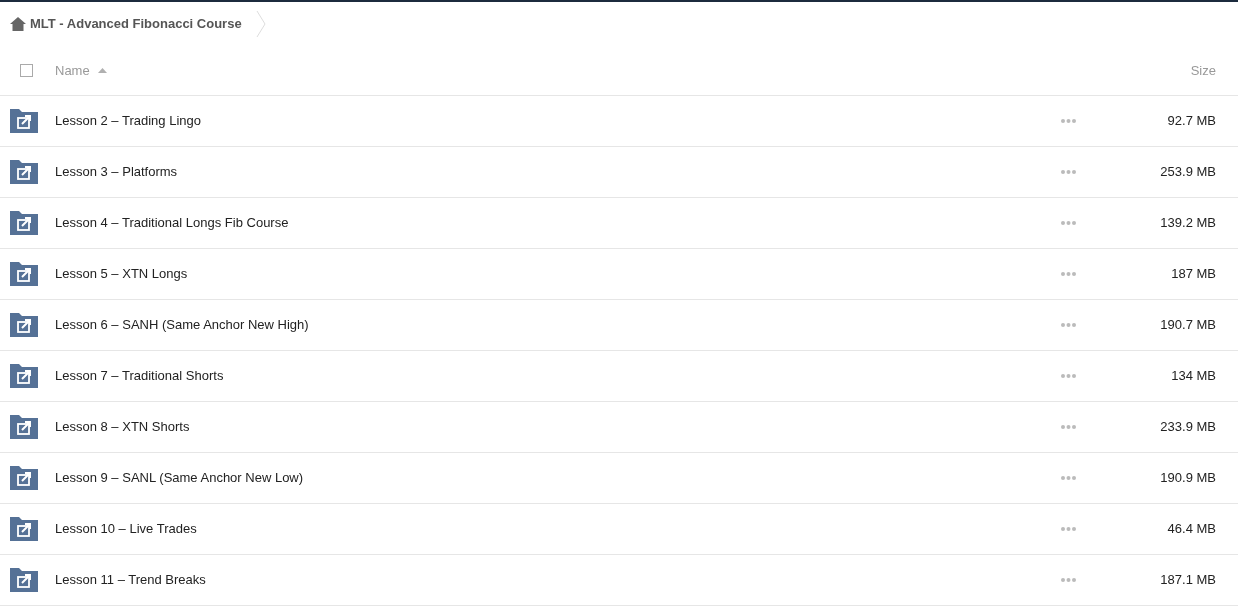 The width and height of the screenshot is (1238, 606). What do you see at coordinates (18, 24) in the screenshot?
I see `home-icon` at bounding box center [18, 24].